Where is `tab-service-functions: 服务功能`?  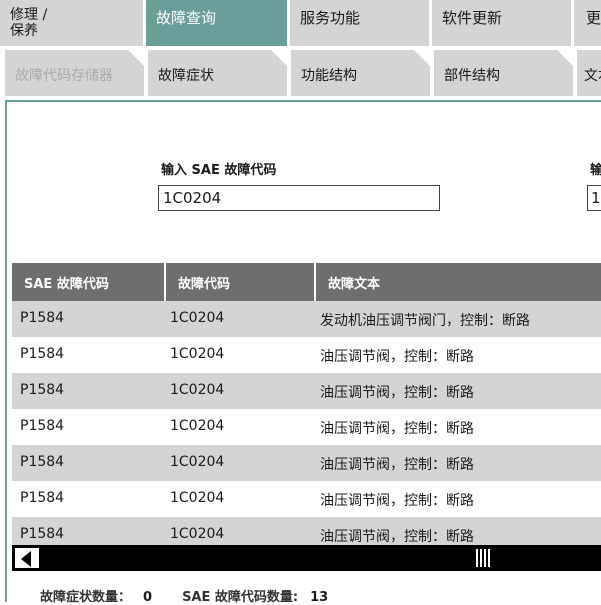
tab-service-functions: 服务功能 is located at coordinates (359, 23).